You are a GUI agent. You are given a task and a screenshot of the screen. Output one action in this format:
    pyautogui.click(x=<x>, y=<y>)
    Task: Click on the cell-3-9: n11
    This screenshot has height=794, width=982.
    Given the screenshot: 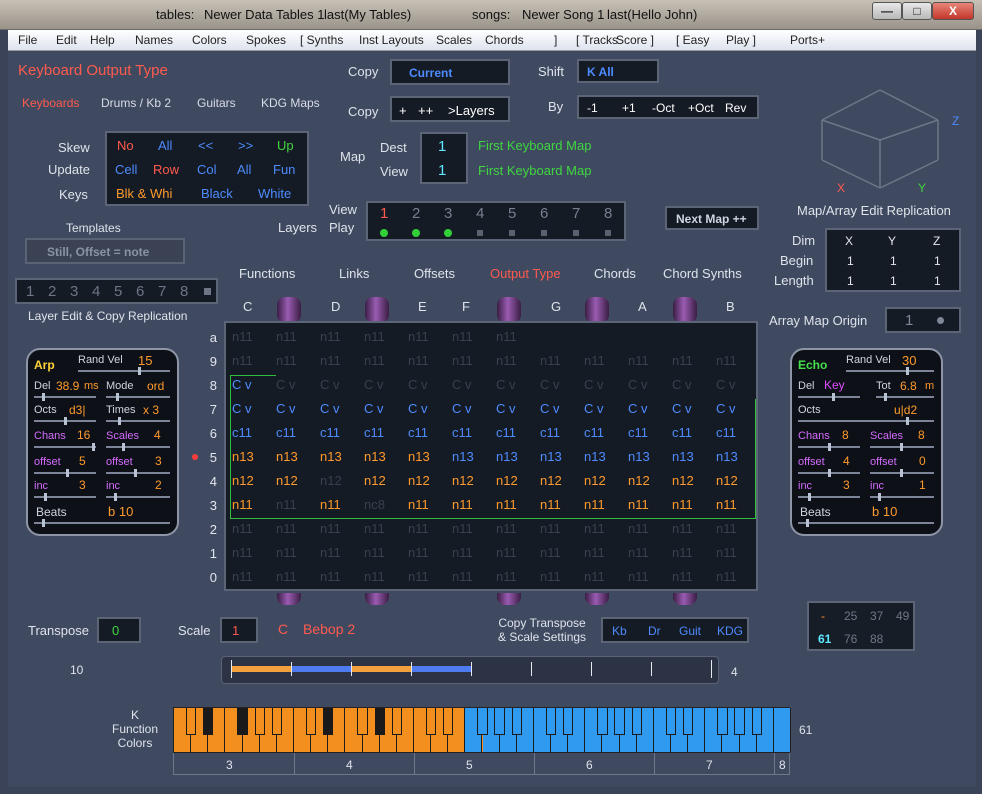 What is the action you would take?
    pyautogui.click(x=604, y=504)
    